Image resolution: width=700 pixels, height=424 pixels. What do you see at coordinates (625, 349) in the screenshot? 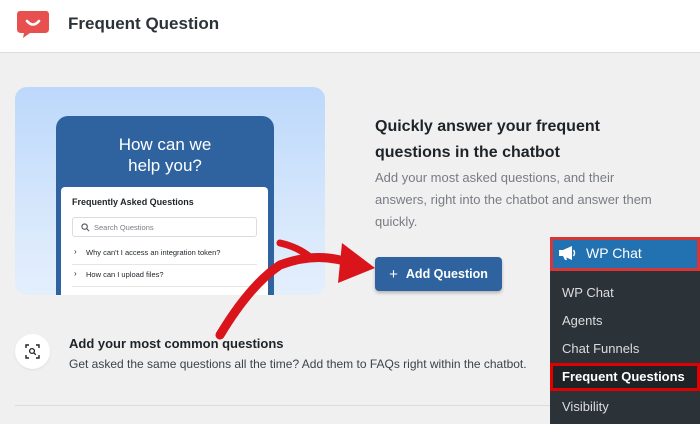
I see `submenu-chat-funnels: Chat Funnels` at bounding box center [625, 349].